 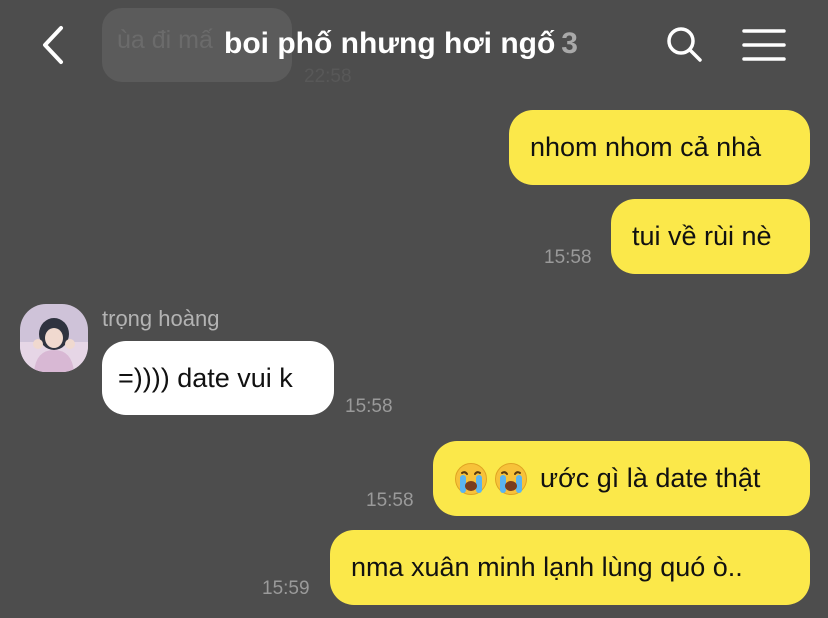 I want to click on ghost-message-time: 22:58, so click(x=328, y=76).